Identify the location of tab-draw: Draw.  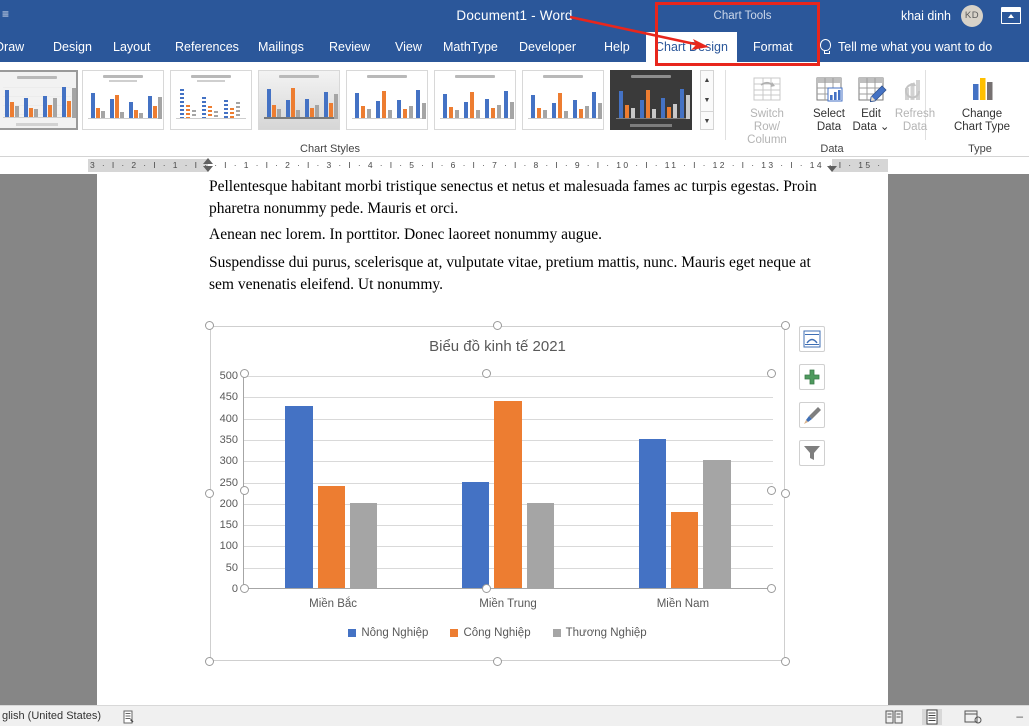
(16, 47).